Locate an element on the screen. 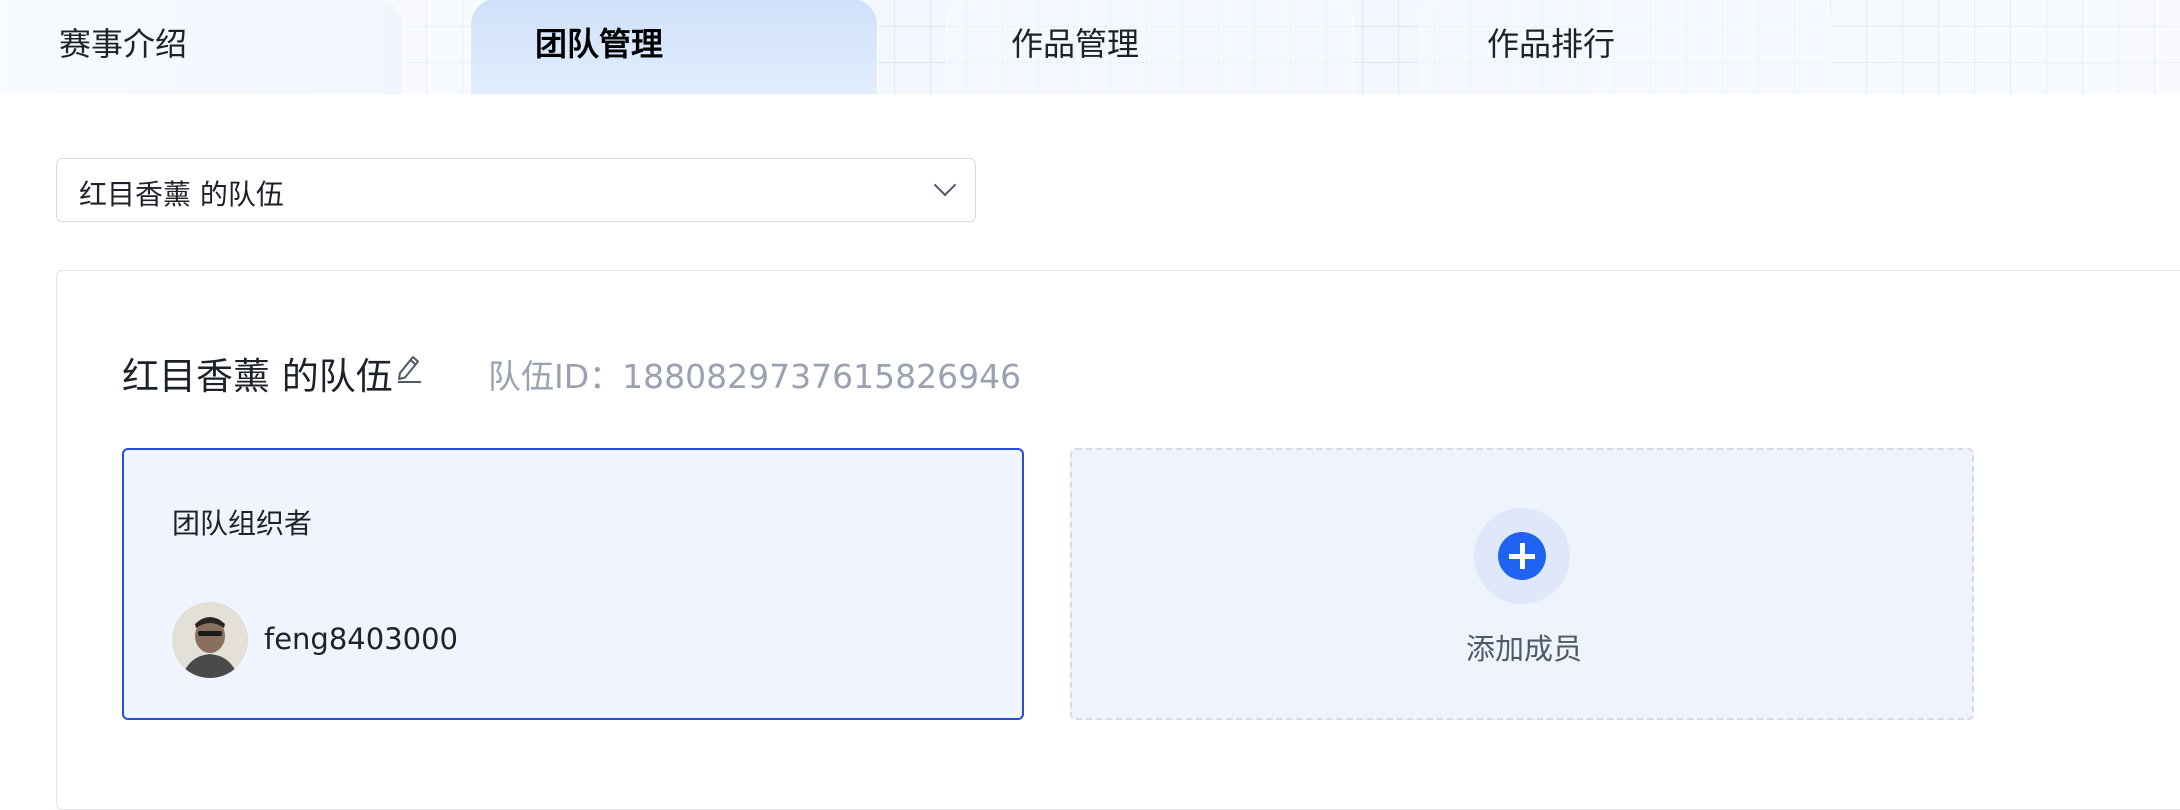 The height and width of the screenshot is (810, 2180). member-card is located at coordinates (573, 584).